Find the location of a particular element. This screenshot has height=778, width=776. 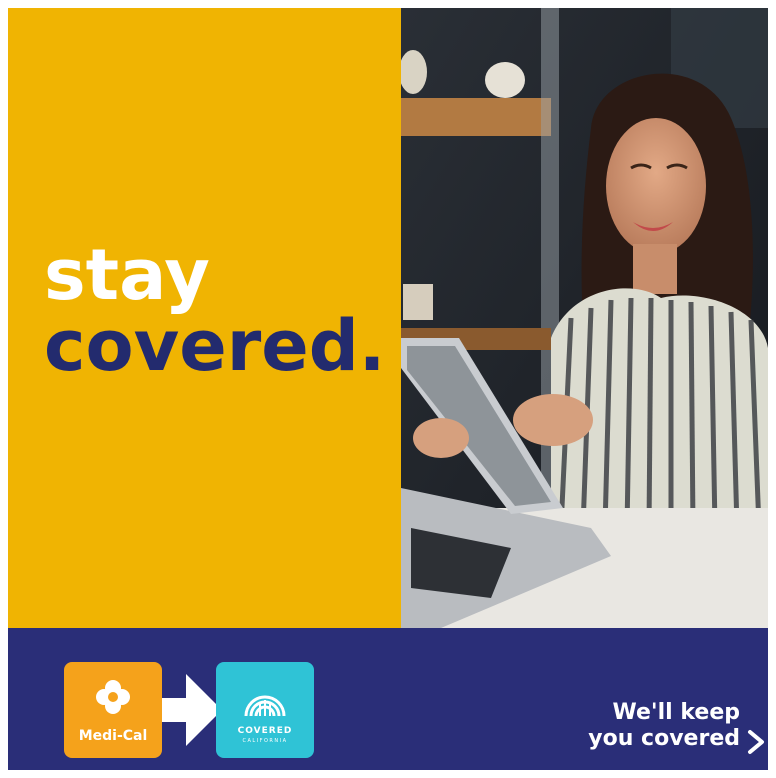

poppy-flower-icon is located at coordinates (113, 697).